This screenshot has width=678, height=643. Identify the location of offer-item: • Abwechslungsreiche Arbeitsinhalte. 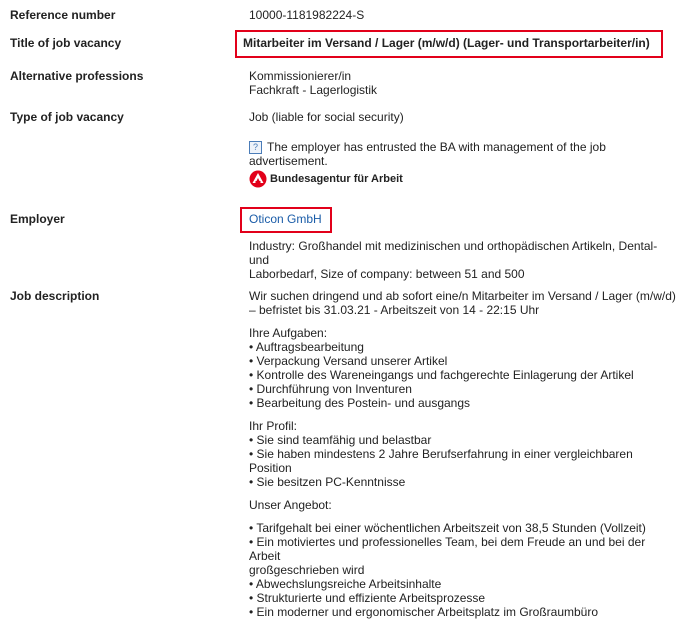
(345, 584).